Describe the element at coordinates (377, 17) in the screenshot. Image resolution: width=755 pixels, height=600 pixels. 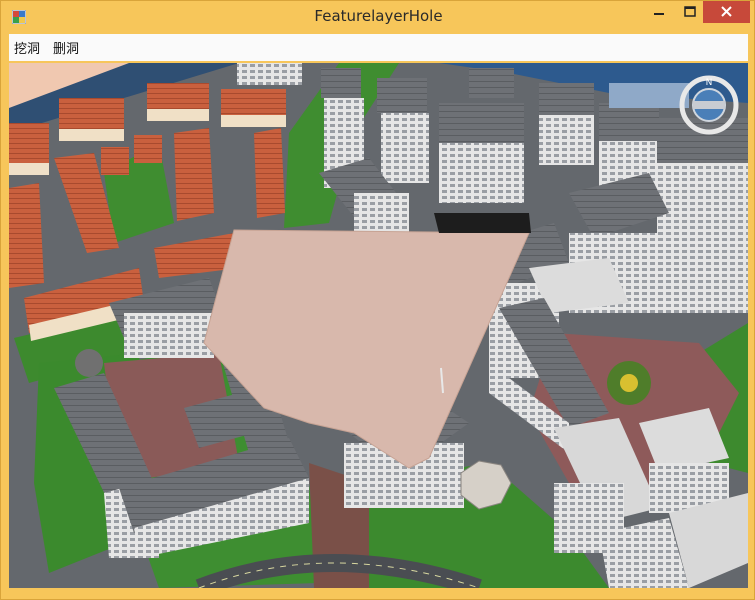
I see `title-bar: FeaturelayerHole` at that location.